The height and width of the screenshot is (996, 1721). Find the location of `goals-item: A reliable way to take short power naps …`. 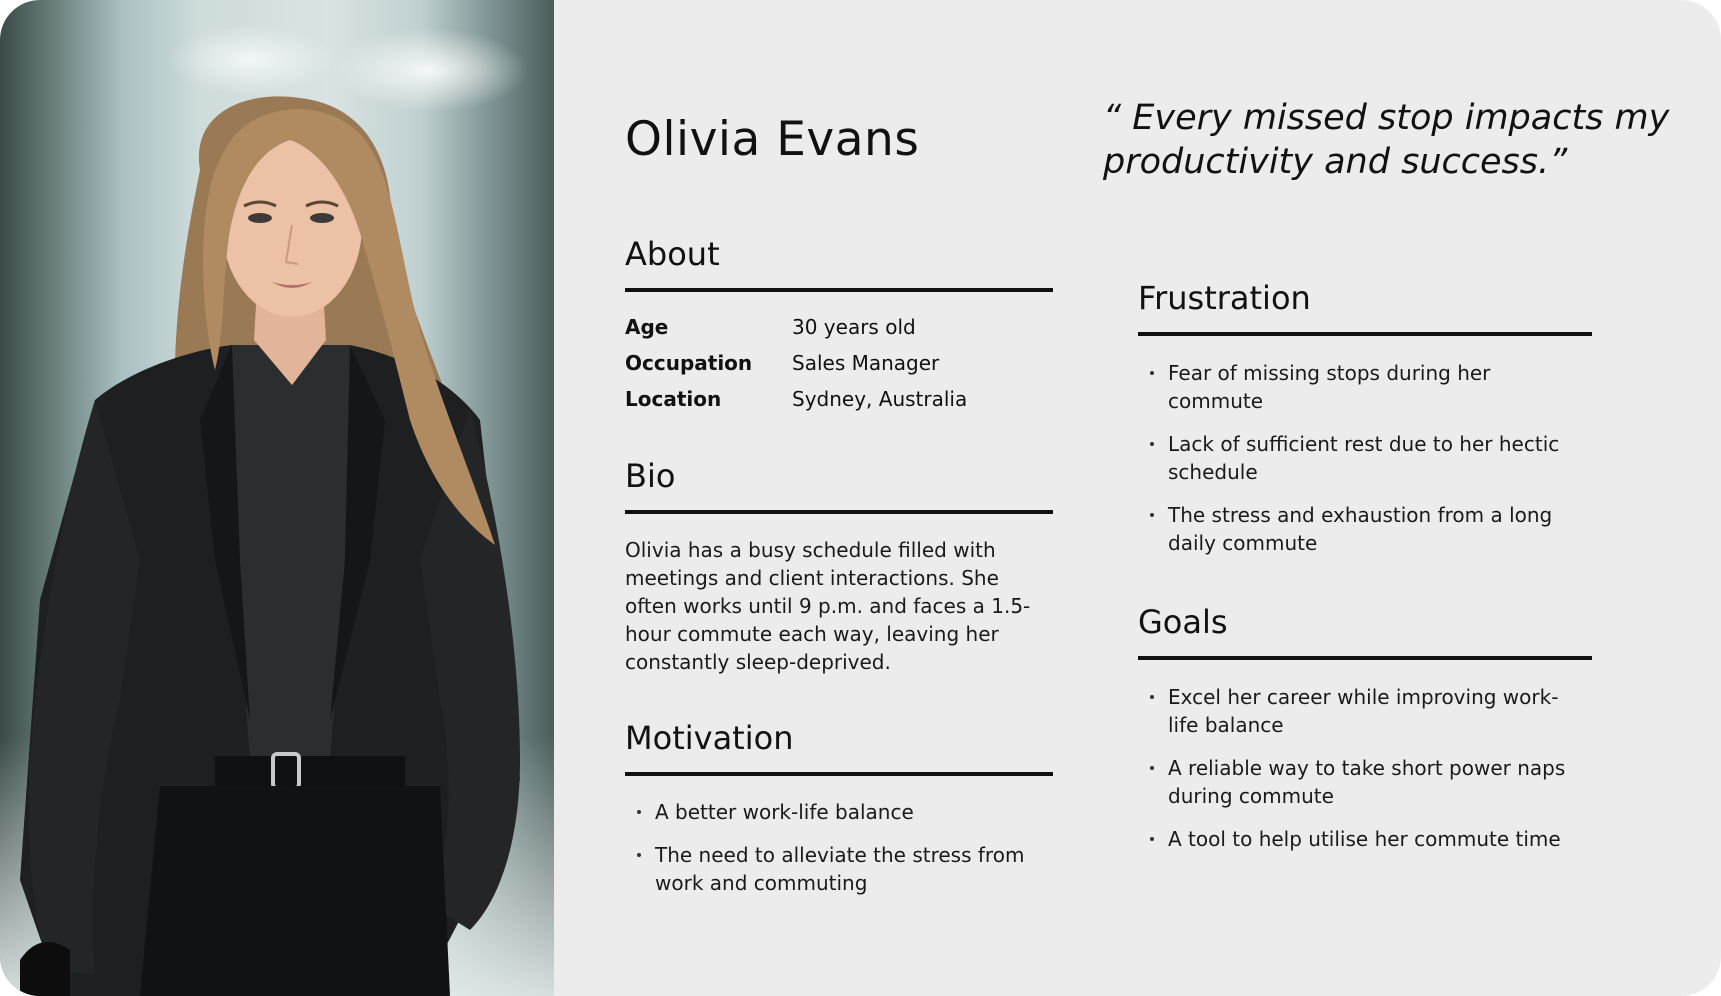

goals-item: A reliable way to take short power naps … is located at coordinates (1367, 782).